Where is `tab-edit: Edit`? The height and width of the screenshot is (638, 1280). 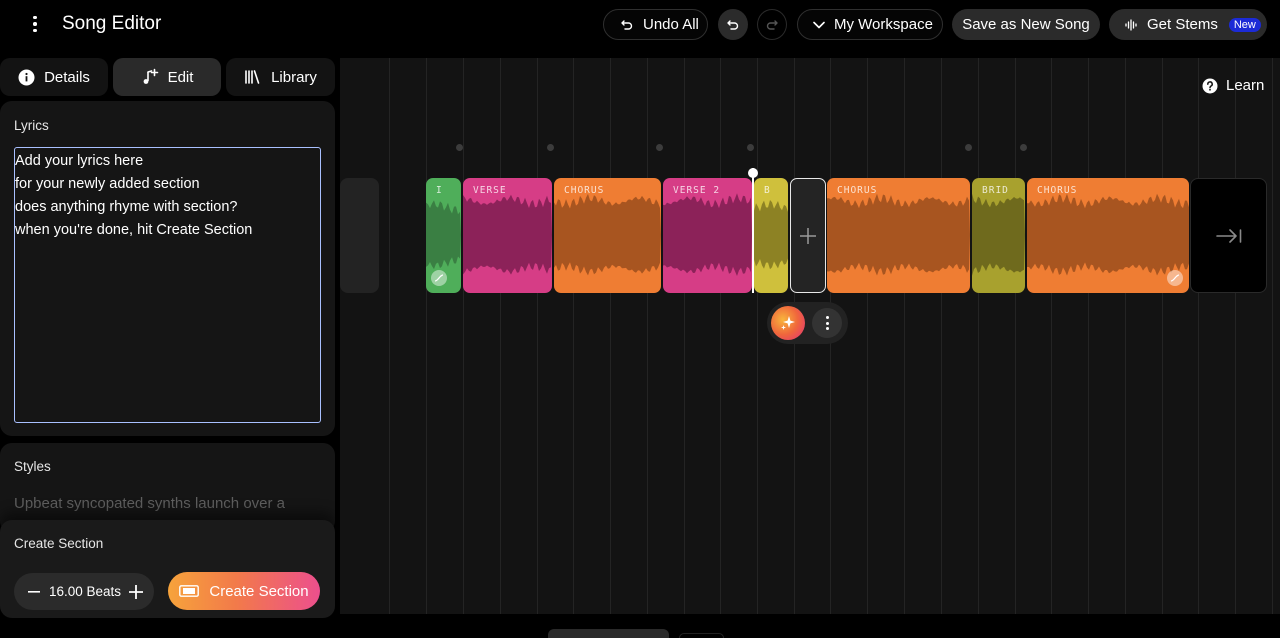 tab-edit: Edit is located at coordinates (167, 77).